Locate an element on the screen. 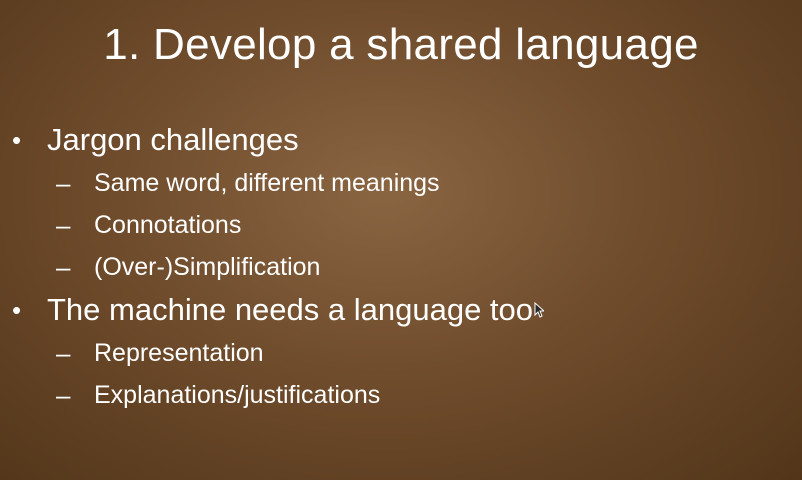  sub-bullet-connotations: – Connotations is located at coordinates (424, 225).